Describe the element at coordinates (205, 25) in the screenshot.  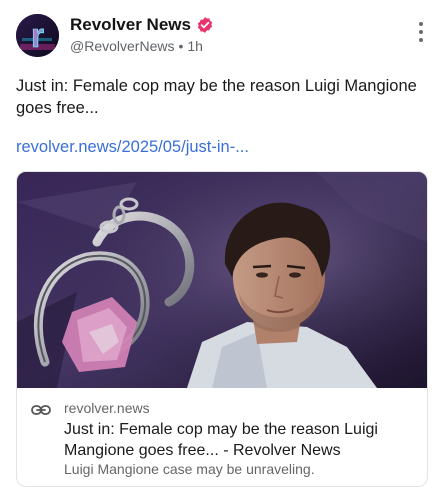
I see `verified-badge-icon` at that location.